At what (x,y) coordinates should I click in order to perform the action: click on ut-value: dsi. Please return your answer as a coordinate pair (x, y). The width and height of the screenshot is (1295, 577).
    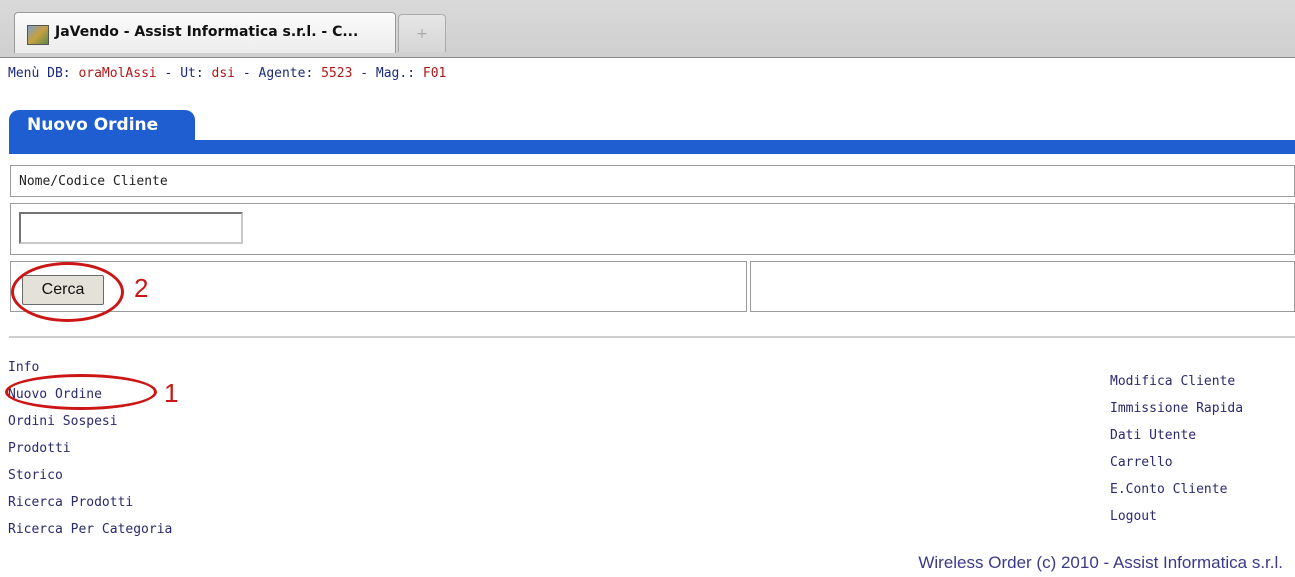
    Looking at the image, I should click on (223, 73).